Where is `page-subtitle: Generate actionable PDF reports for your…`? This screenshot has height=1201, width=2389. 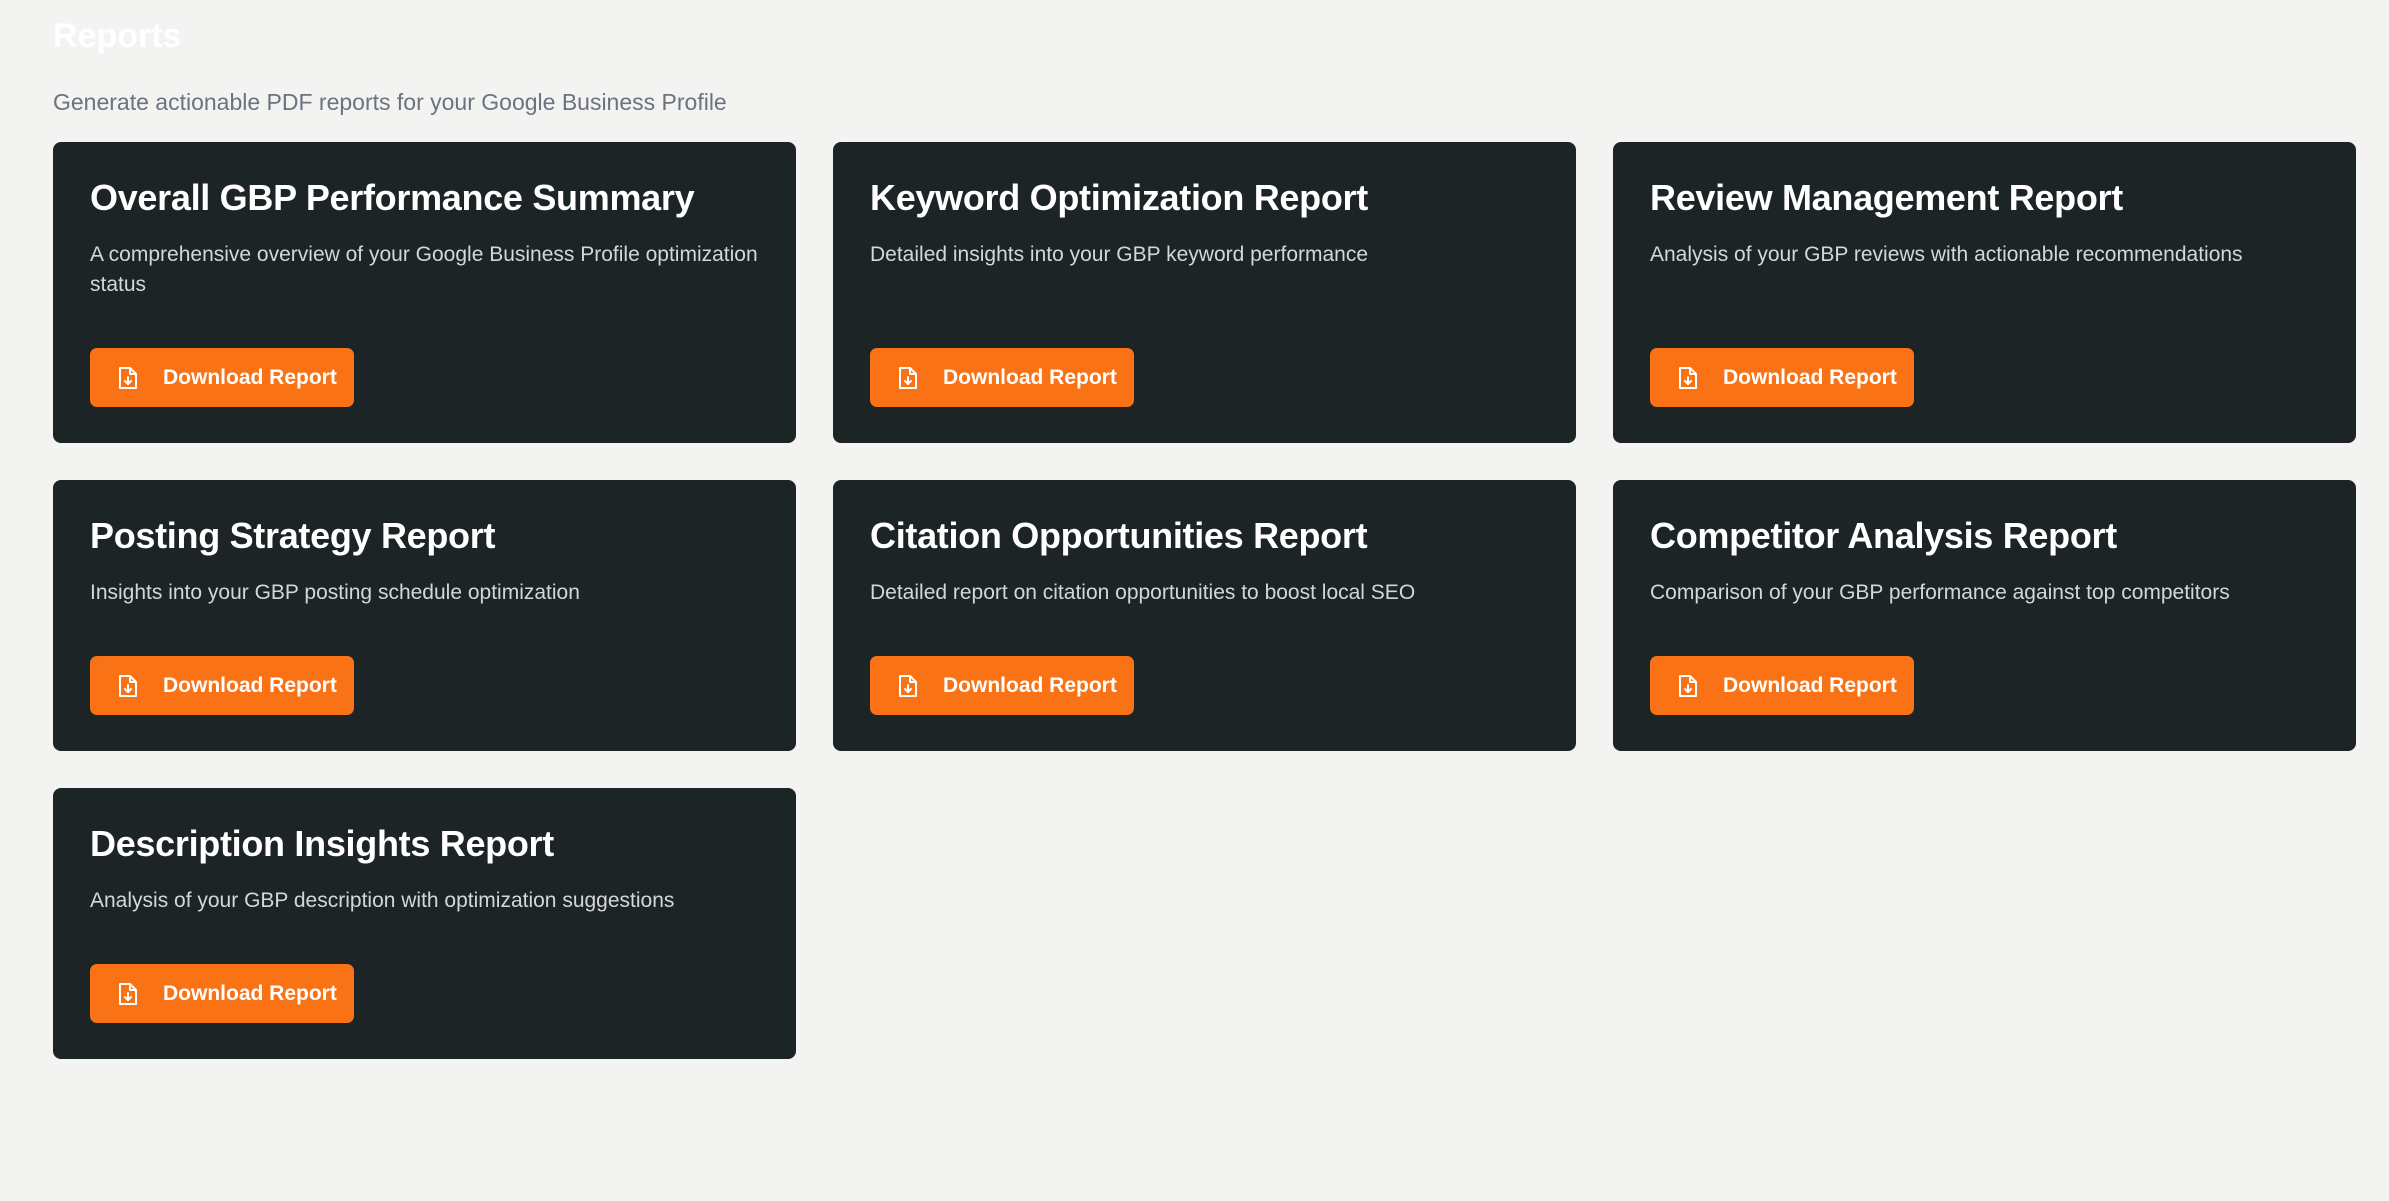
page-subtitle: Generate actionable PDF reports for your… is located at coordinates (390, 102).